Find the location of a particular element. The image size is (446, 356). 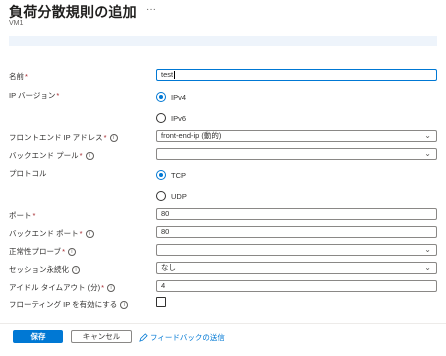

name-input: test is located at coordinates (296, 75).